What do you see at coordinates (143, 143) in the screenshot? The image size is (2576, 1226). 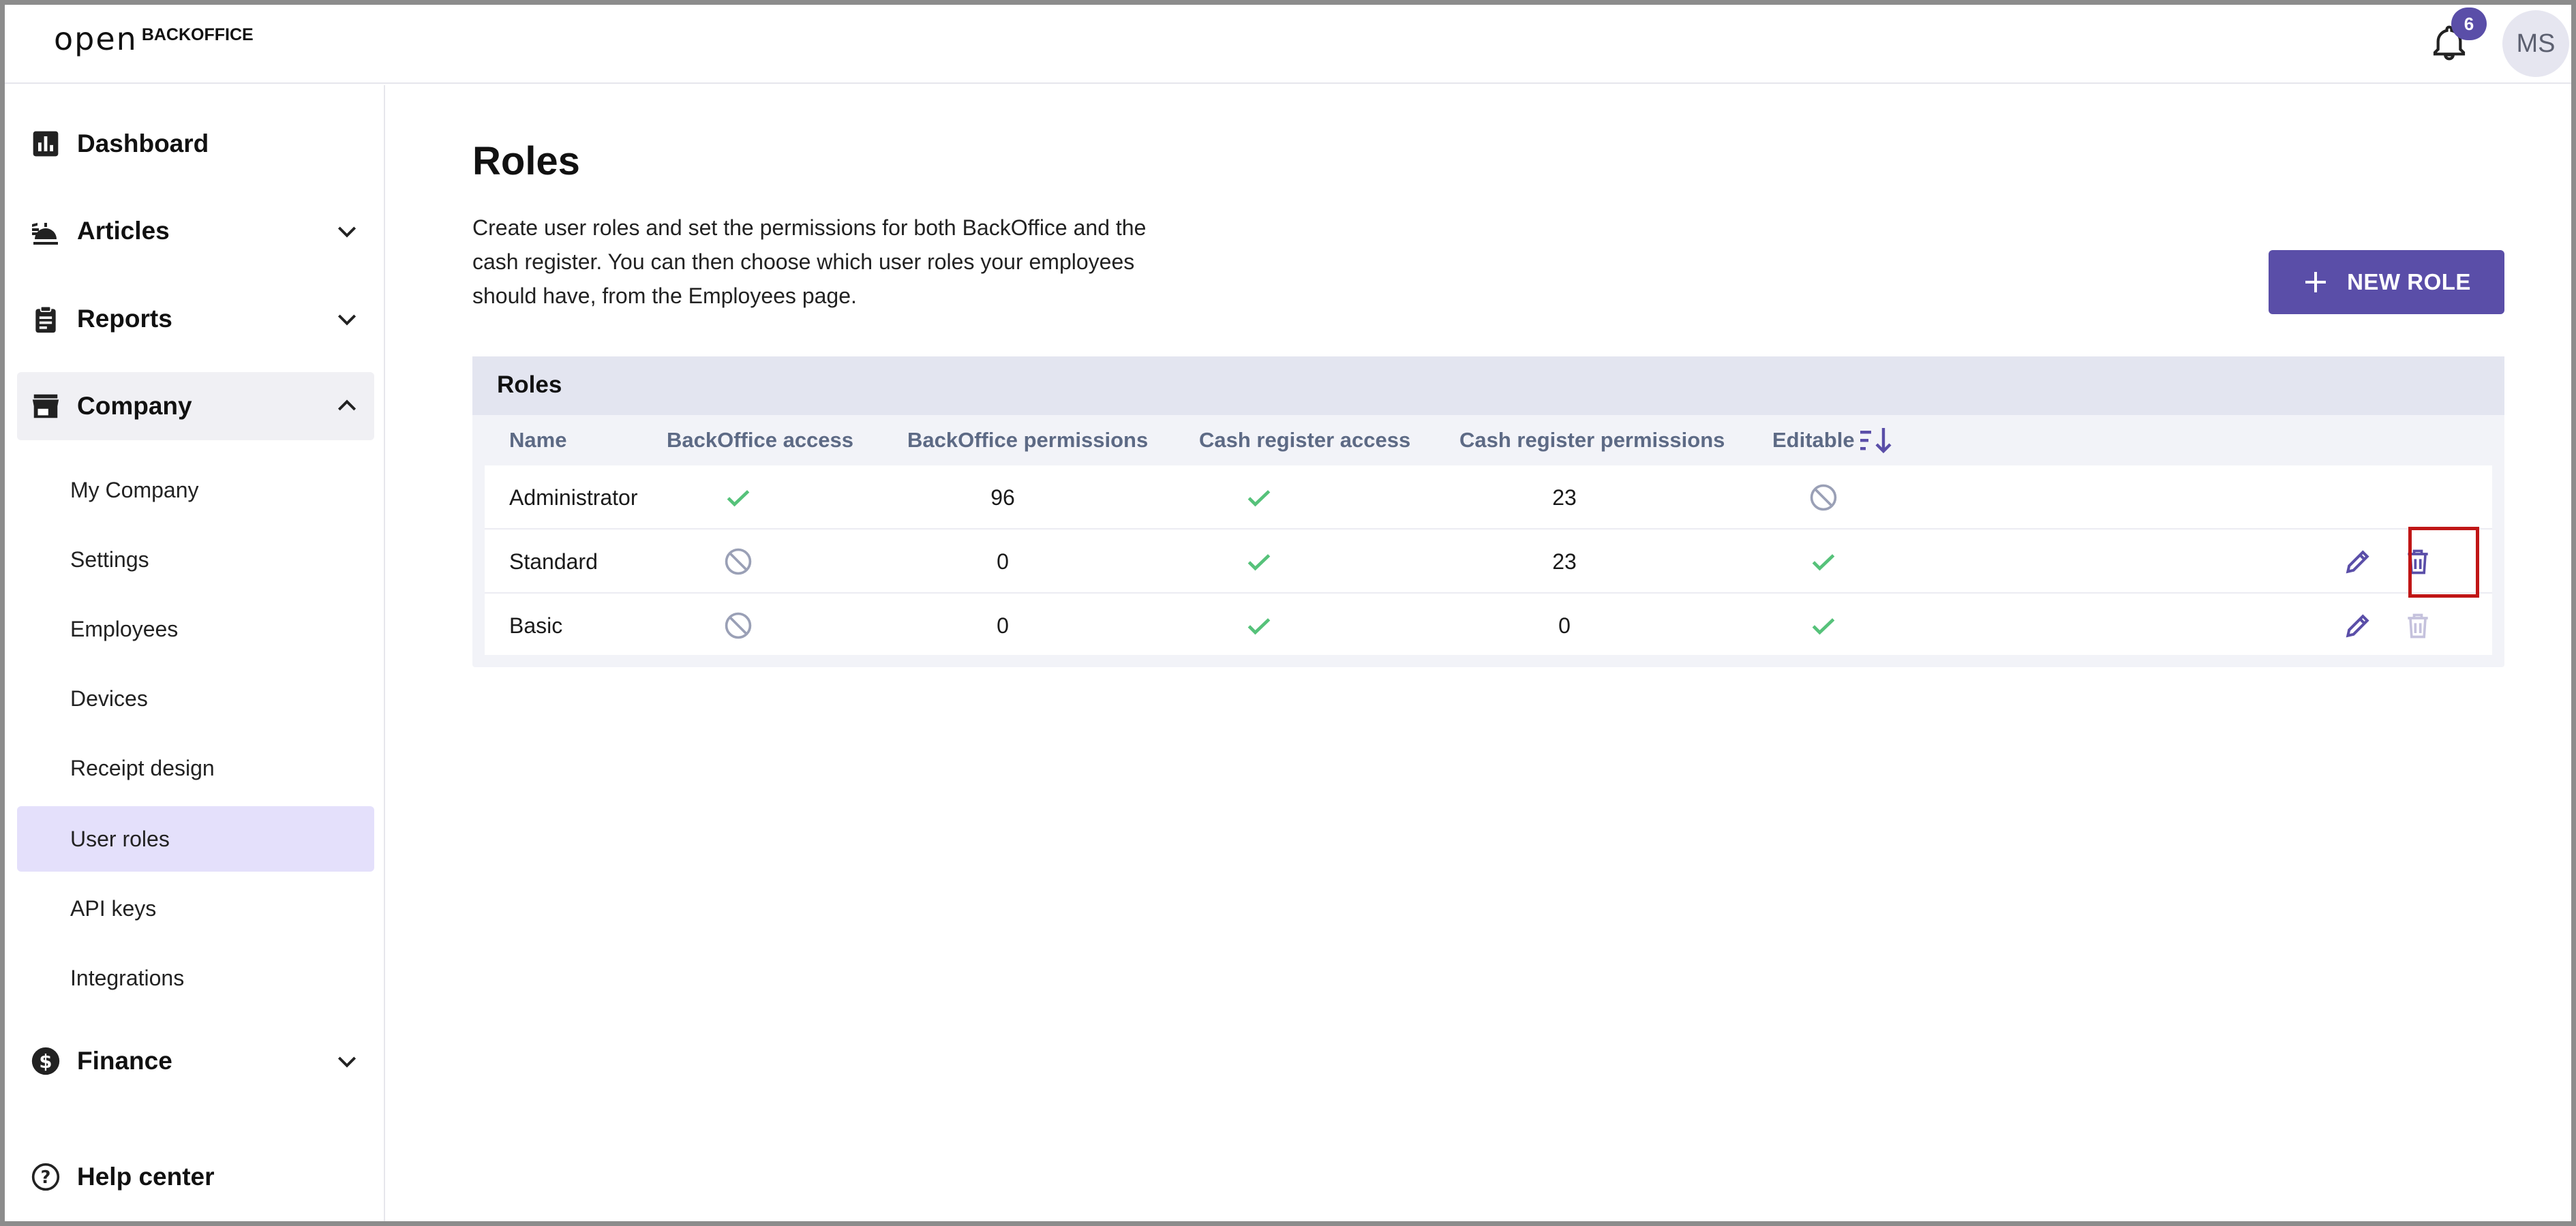 I see `sidebar-item-label: Dashboard` at bounding box center [143, 143].